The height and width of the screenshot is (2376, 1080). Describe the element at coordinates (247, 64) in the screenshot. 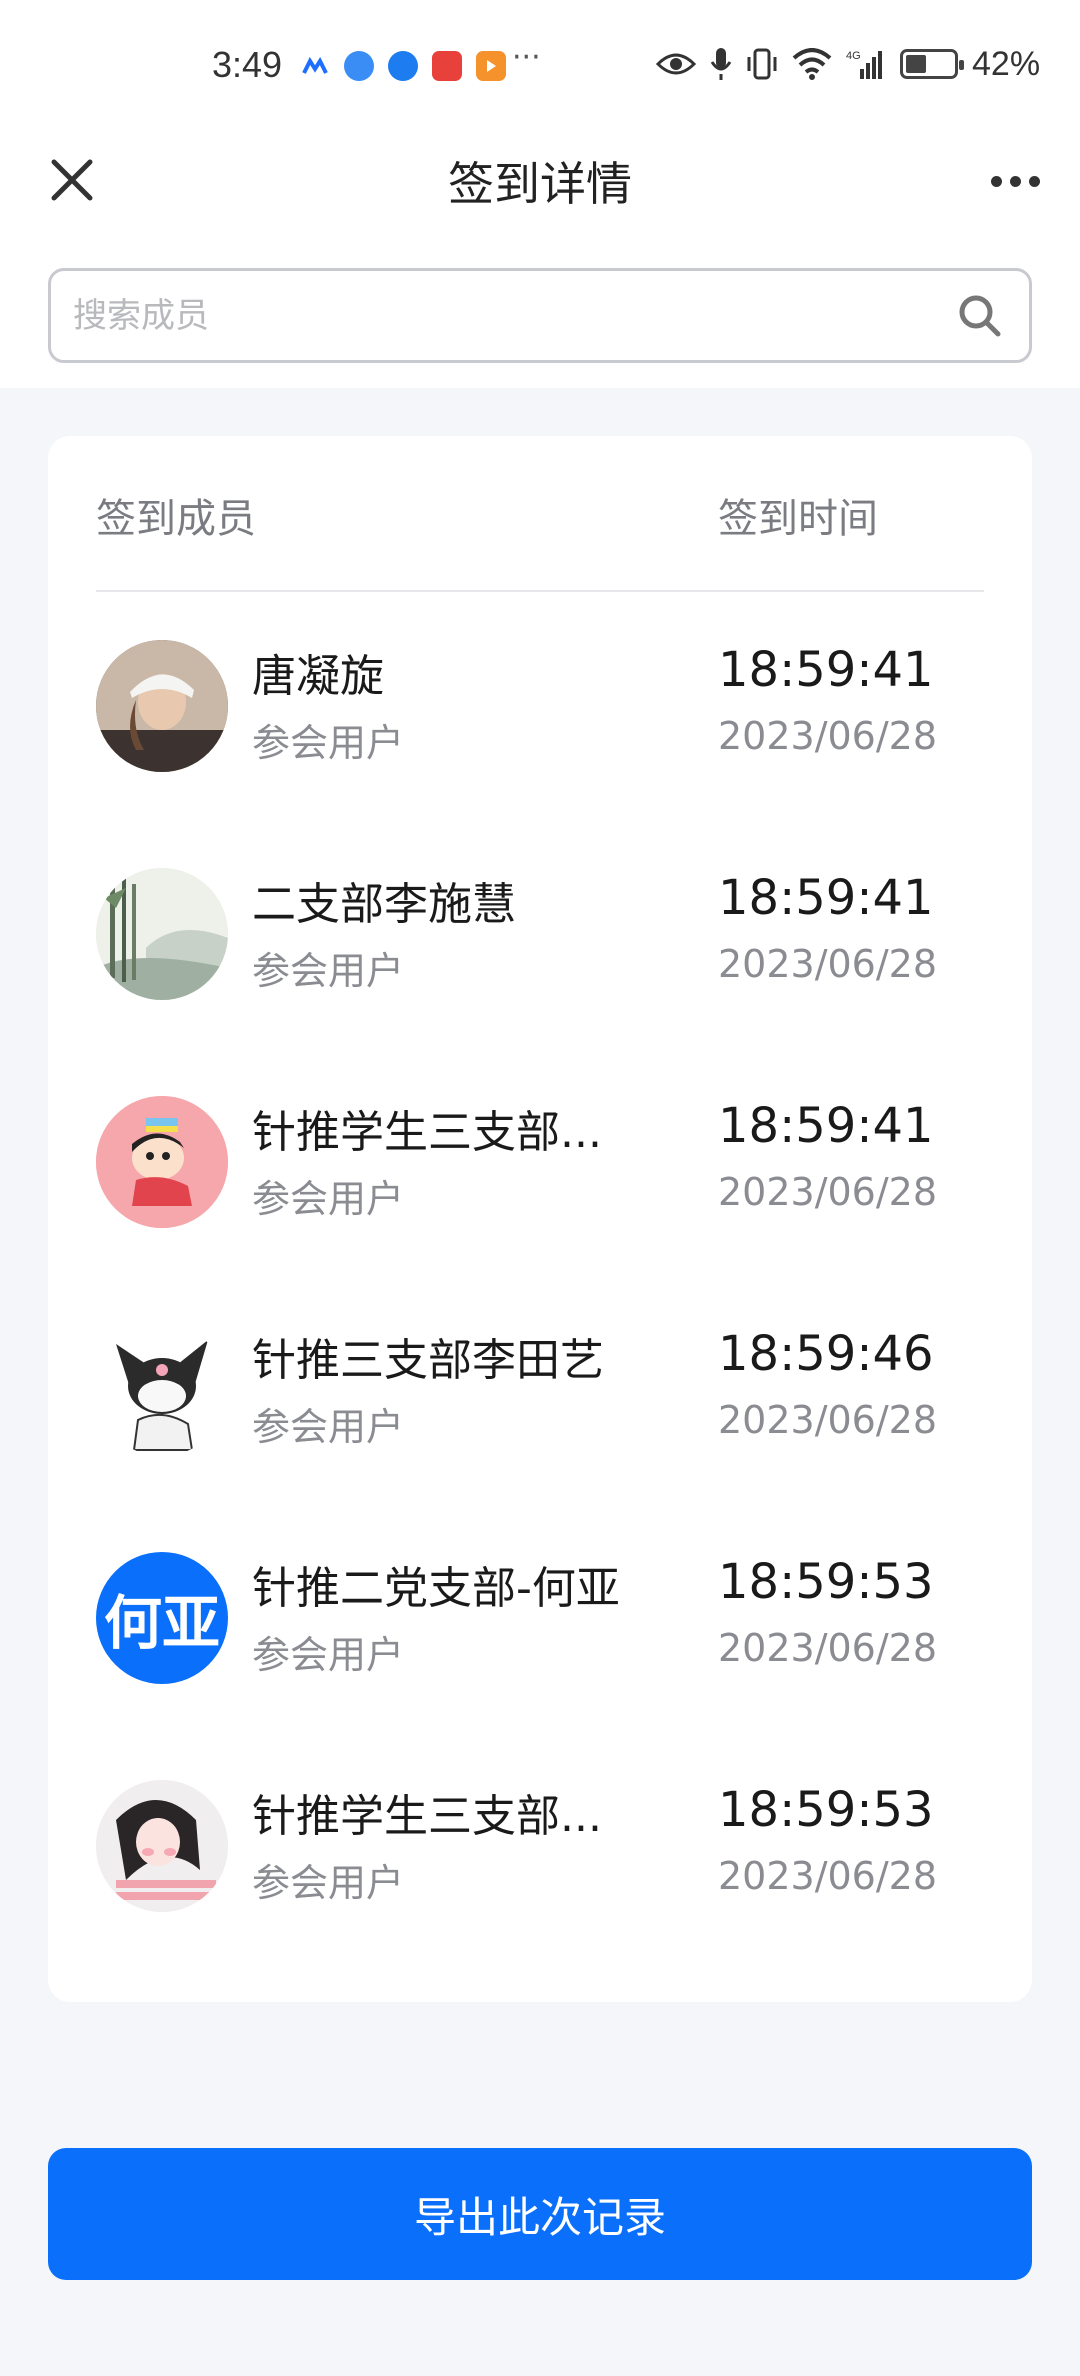

I see `status-time: 3:49` at that location.